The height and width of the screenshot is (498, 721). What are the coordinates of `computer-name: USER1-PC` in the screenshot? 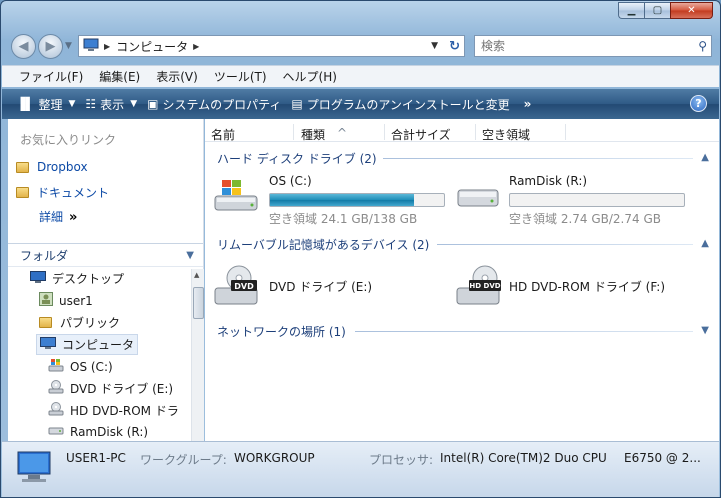 It's located at (96, 458).